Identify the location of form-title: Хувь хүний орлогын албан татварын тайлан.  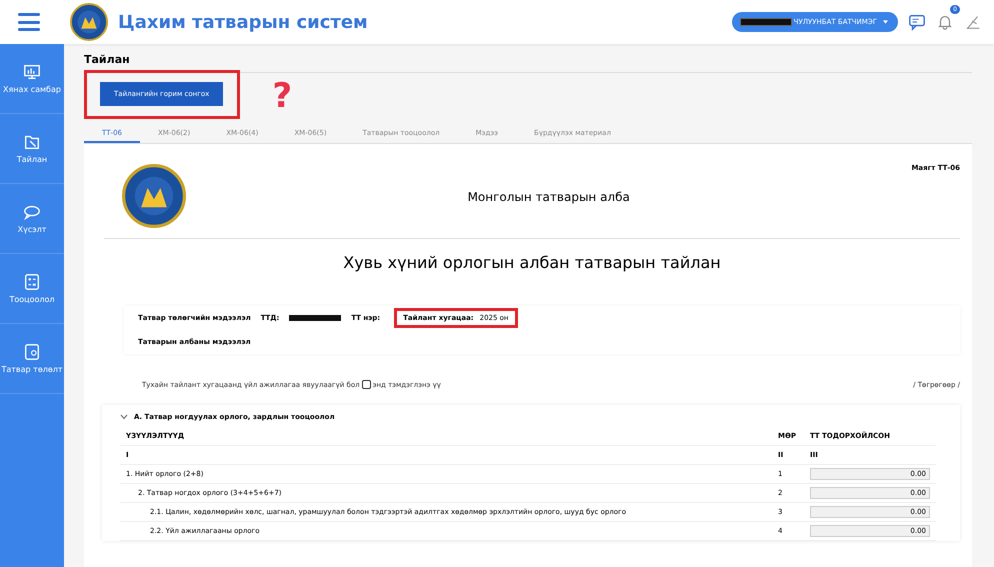
(532, 262).